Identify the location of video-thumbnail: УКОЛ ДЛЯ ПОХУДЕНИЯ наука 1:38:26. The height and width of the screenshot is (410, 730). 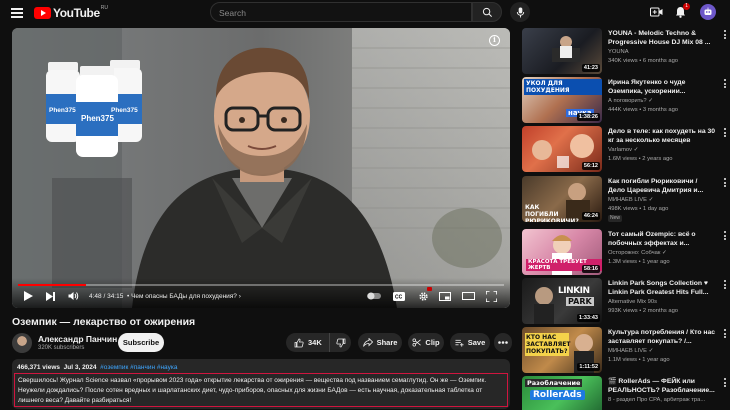
(562, 100).